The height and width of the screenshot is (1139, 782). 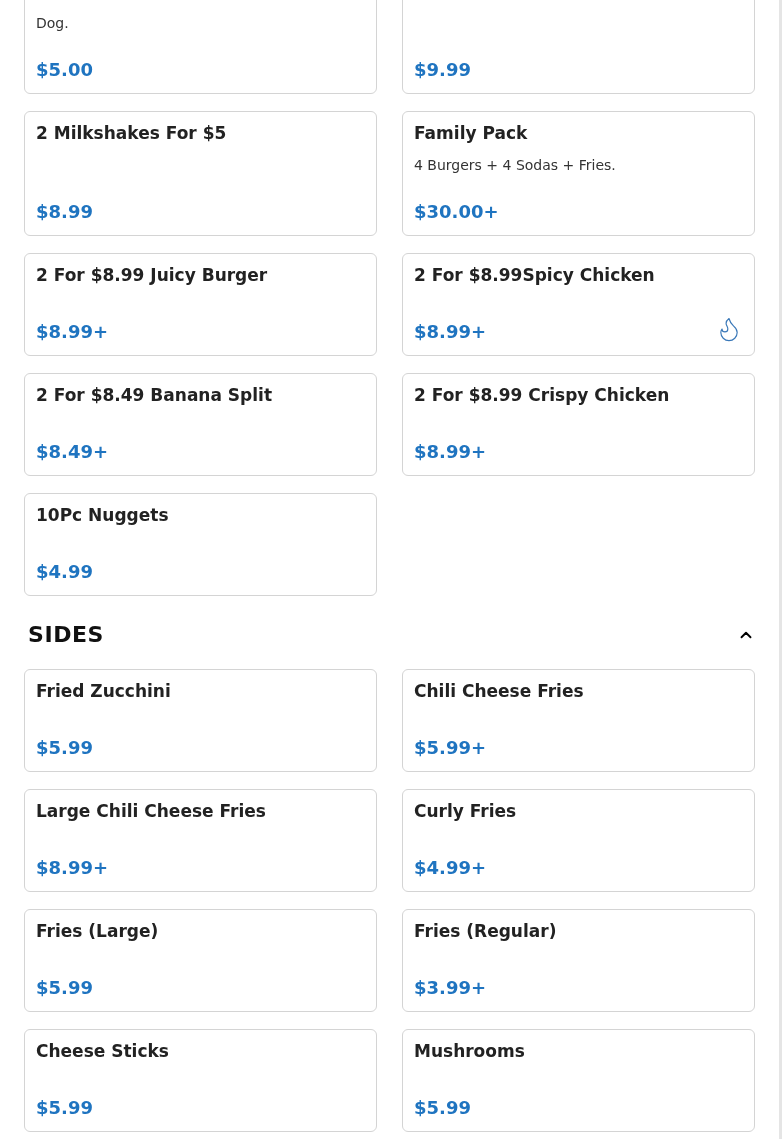 What do you see at coordinates (578, 1080) in the screenshot?
I see `menu-item-card: Mushrooms $5.99` at bounding box center [578, 1080].